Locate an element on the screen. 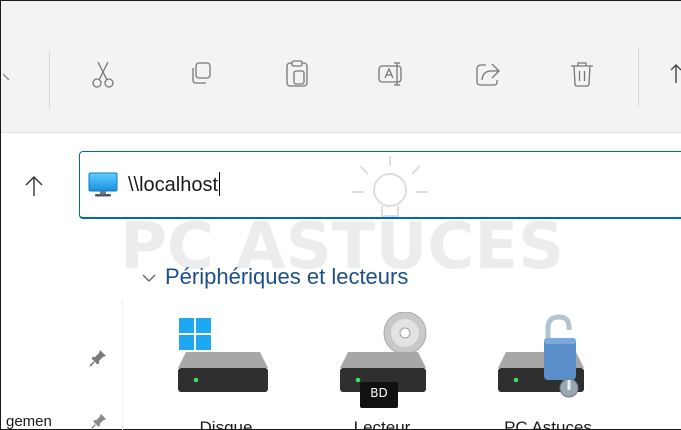  paste-button is located at coordinates (297, 74).